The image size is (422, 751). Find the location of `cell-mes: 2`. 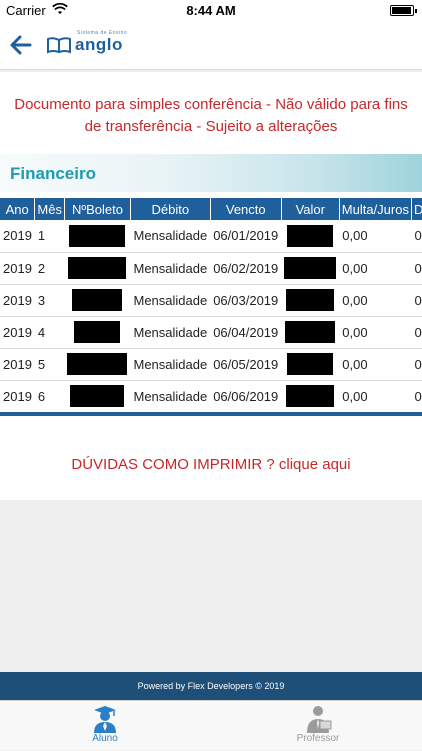

cell-mes: 2 is located at coordinates (49, 268).